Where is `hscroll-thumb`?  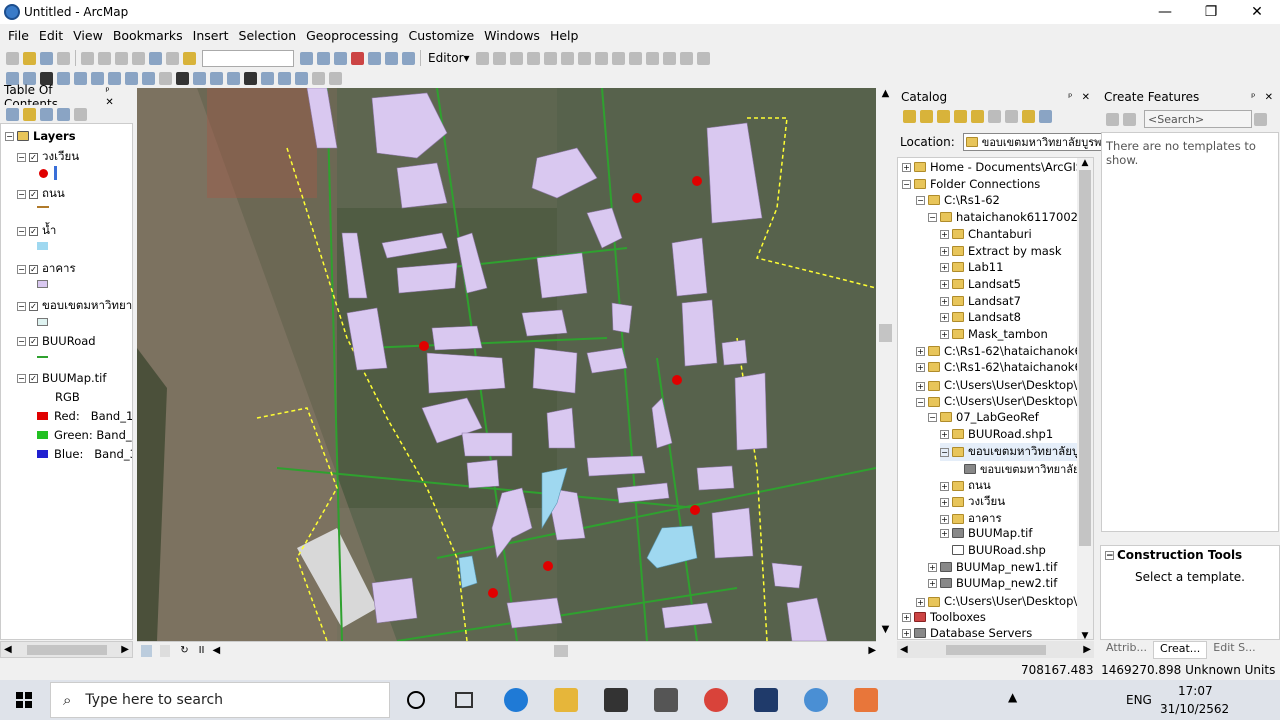
hscroll-thumb is located at coordinates (561, 650).